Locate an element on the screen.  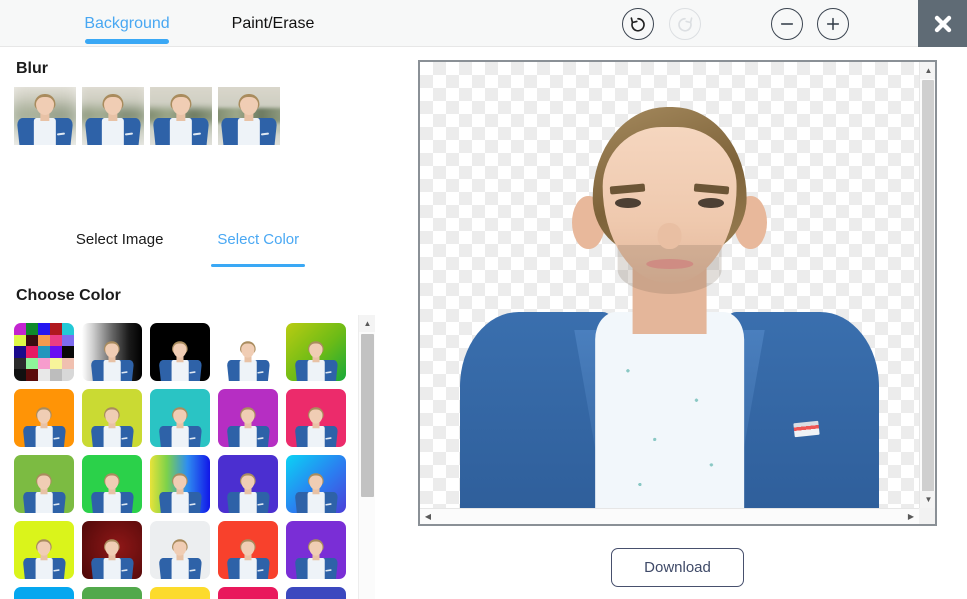
swatch-chartreuse is located at coordinates (44, 550).